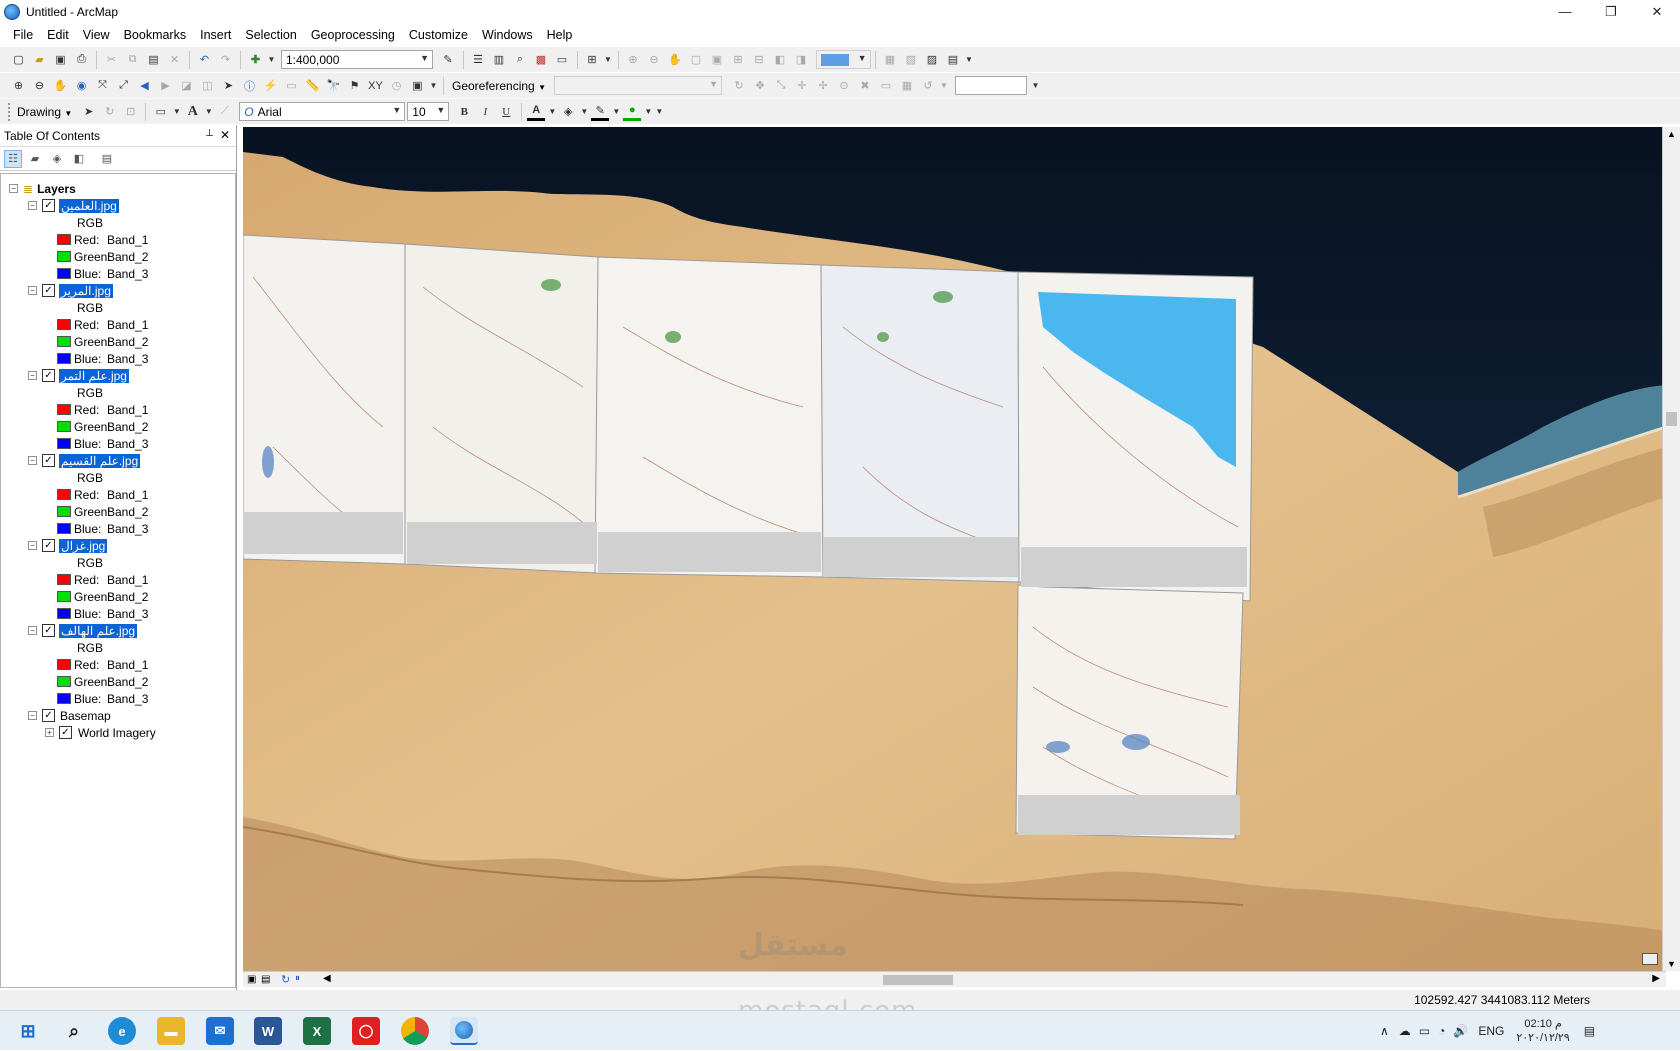  What do you see at coordinates (225, 112) in the screenshot?
I see `edit-vertices-icon: ⟋` at bounding box center [225, 112].